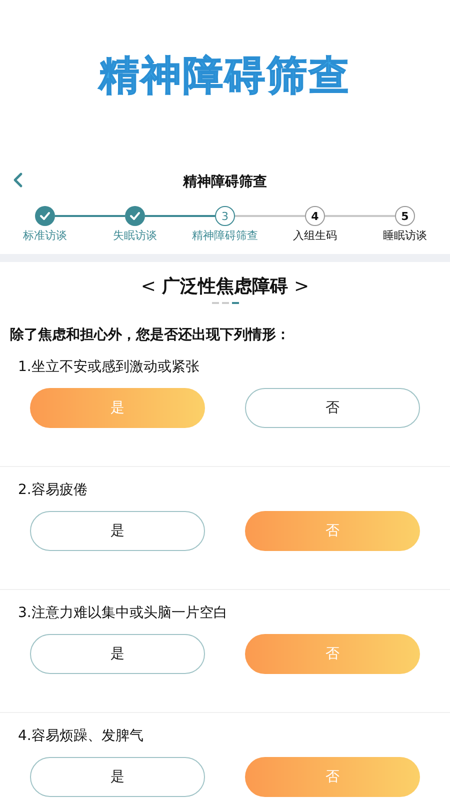 This screenshot has height=800, width=450. Describe the element at coordinates (302, 286) in the screenshot. I see `next-arrow: >` at that location.